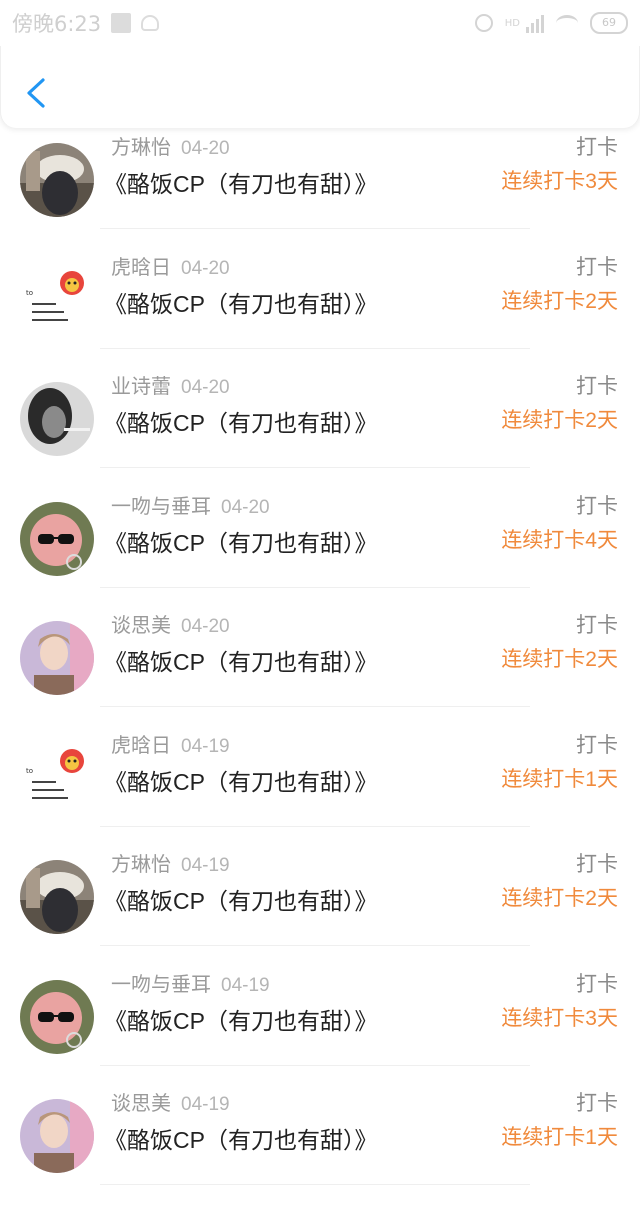 This screenshot has height=1218, width=640. Describe the element at coordinates (141, 387) in the screenshot. I see `user-name: 业诗蕾` at that location.